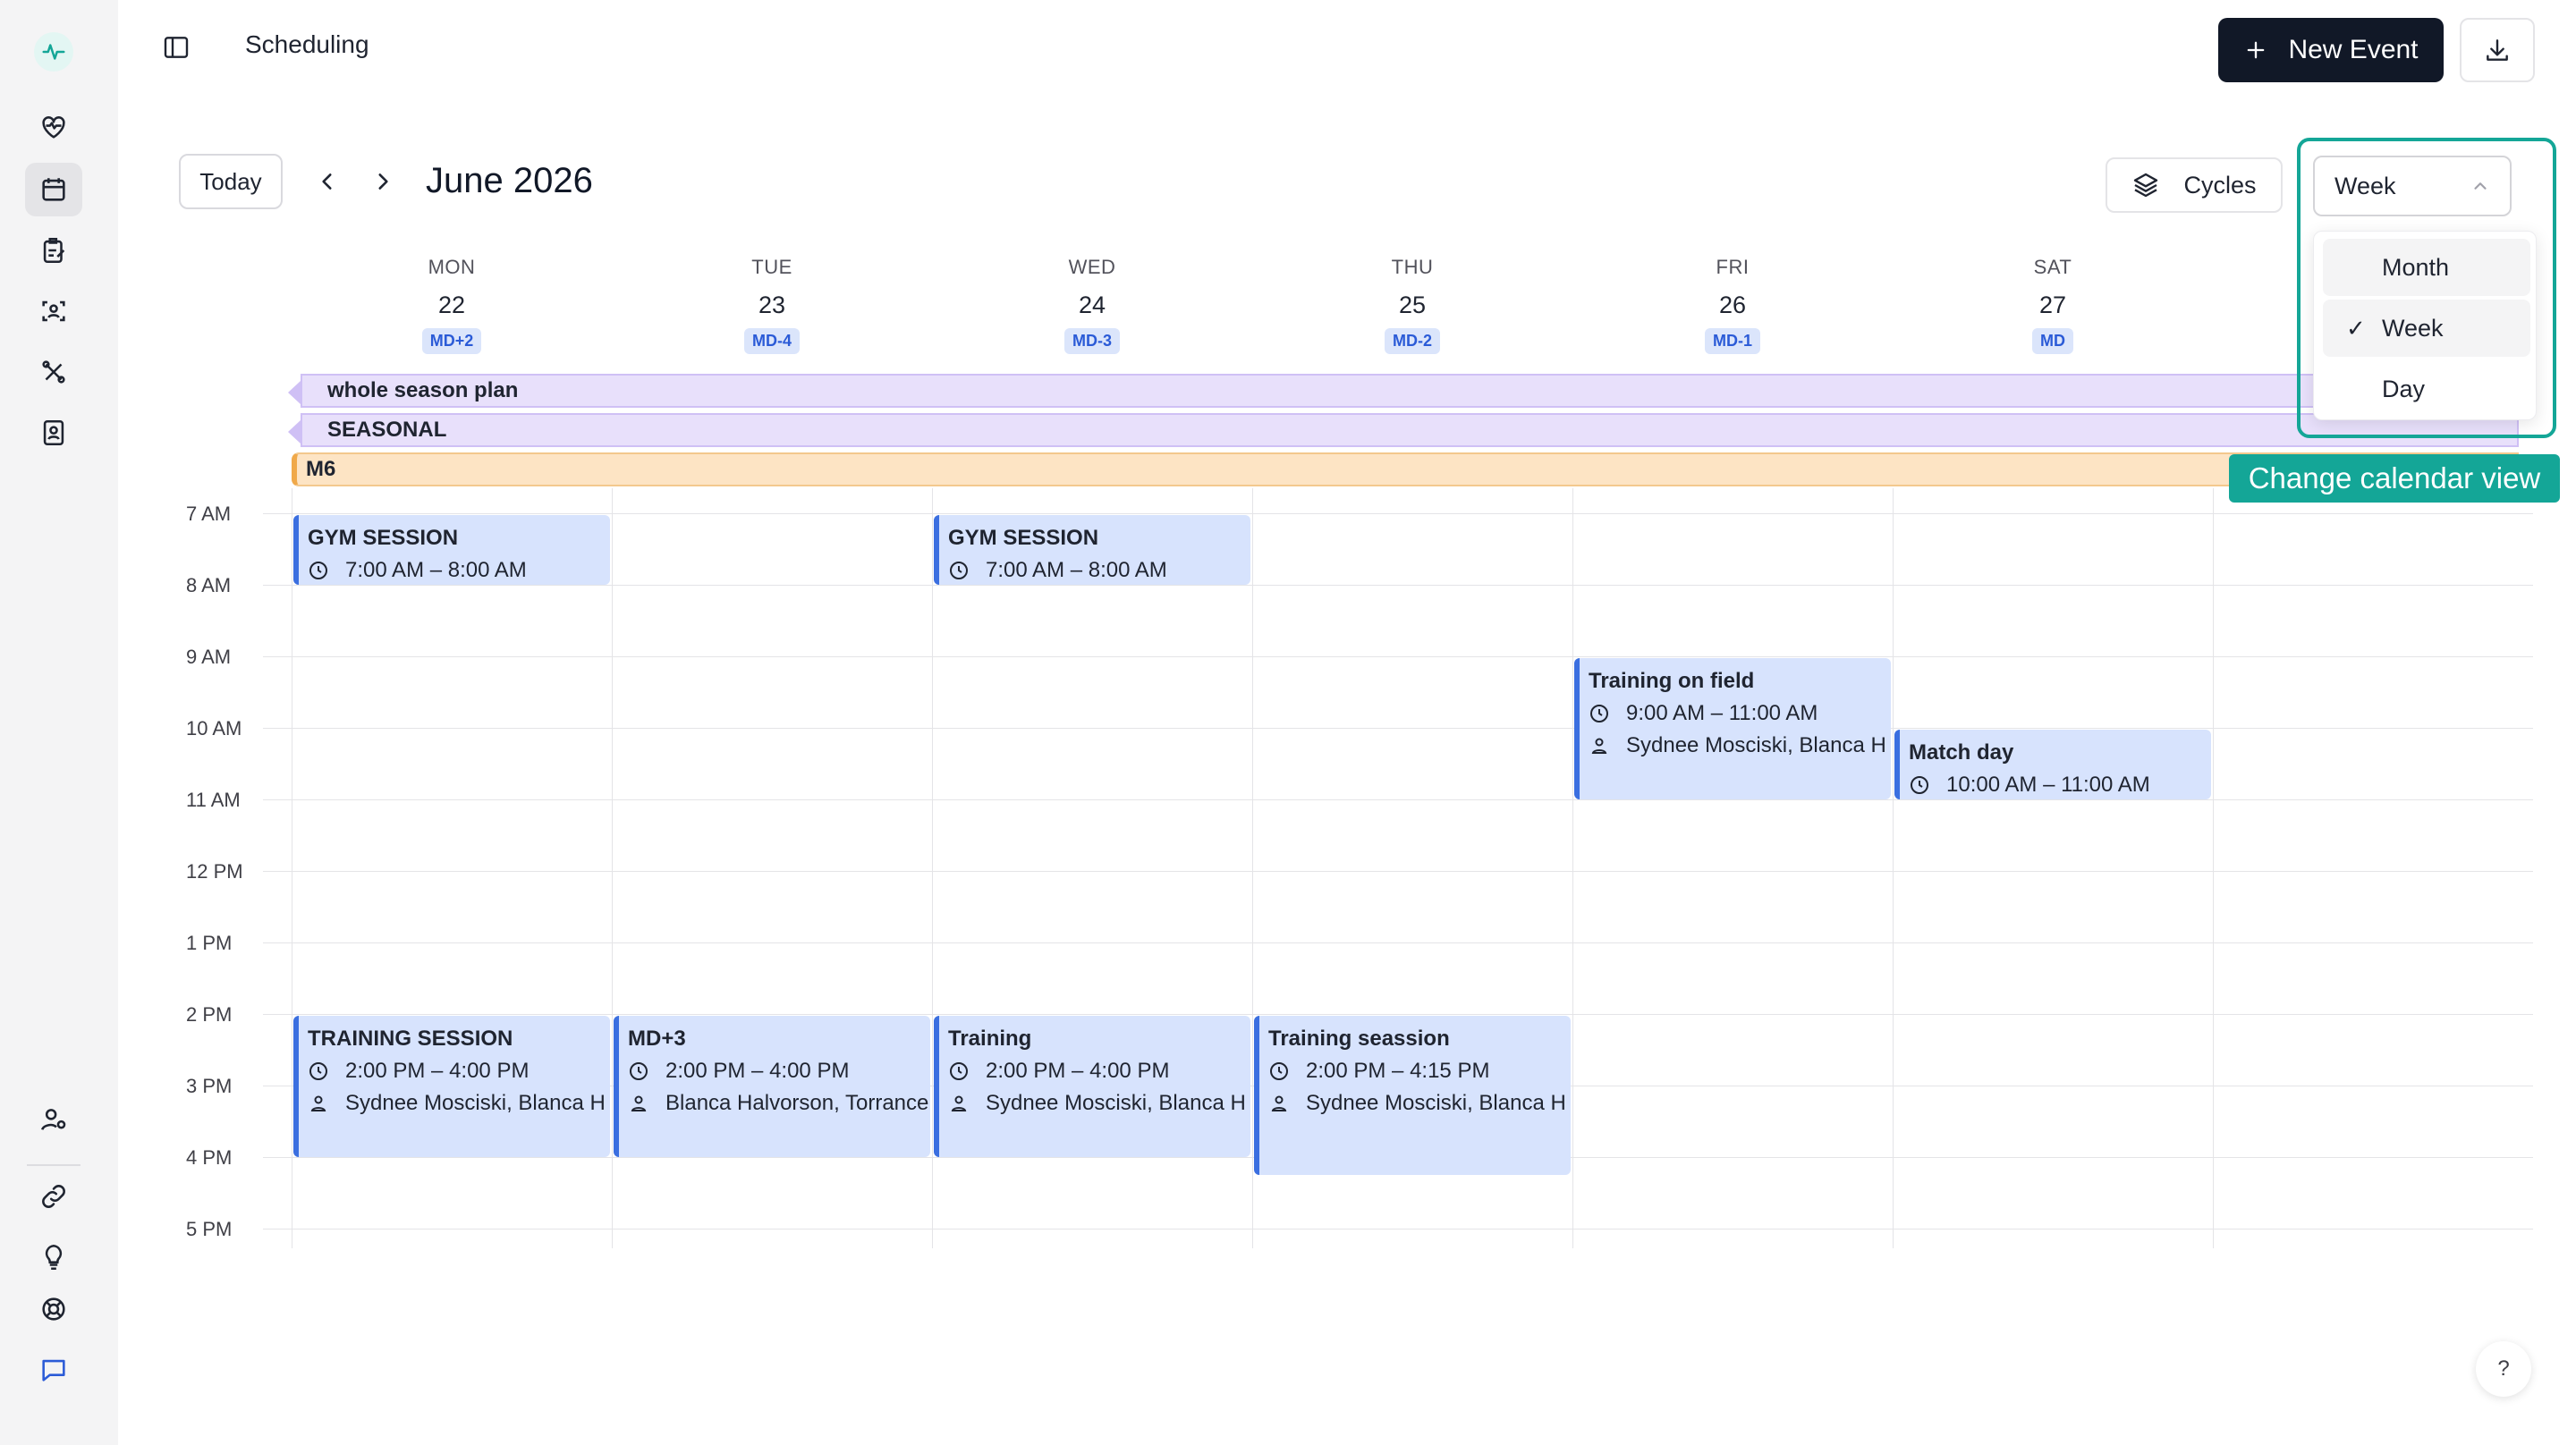 This screenshot has width=2576, height=1445. What do you see at coordinates (410, 1039) in the screenshot?
I see `event-title: TRAINING SESSION` at bounding box center [410, 1039].